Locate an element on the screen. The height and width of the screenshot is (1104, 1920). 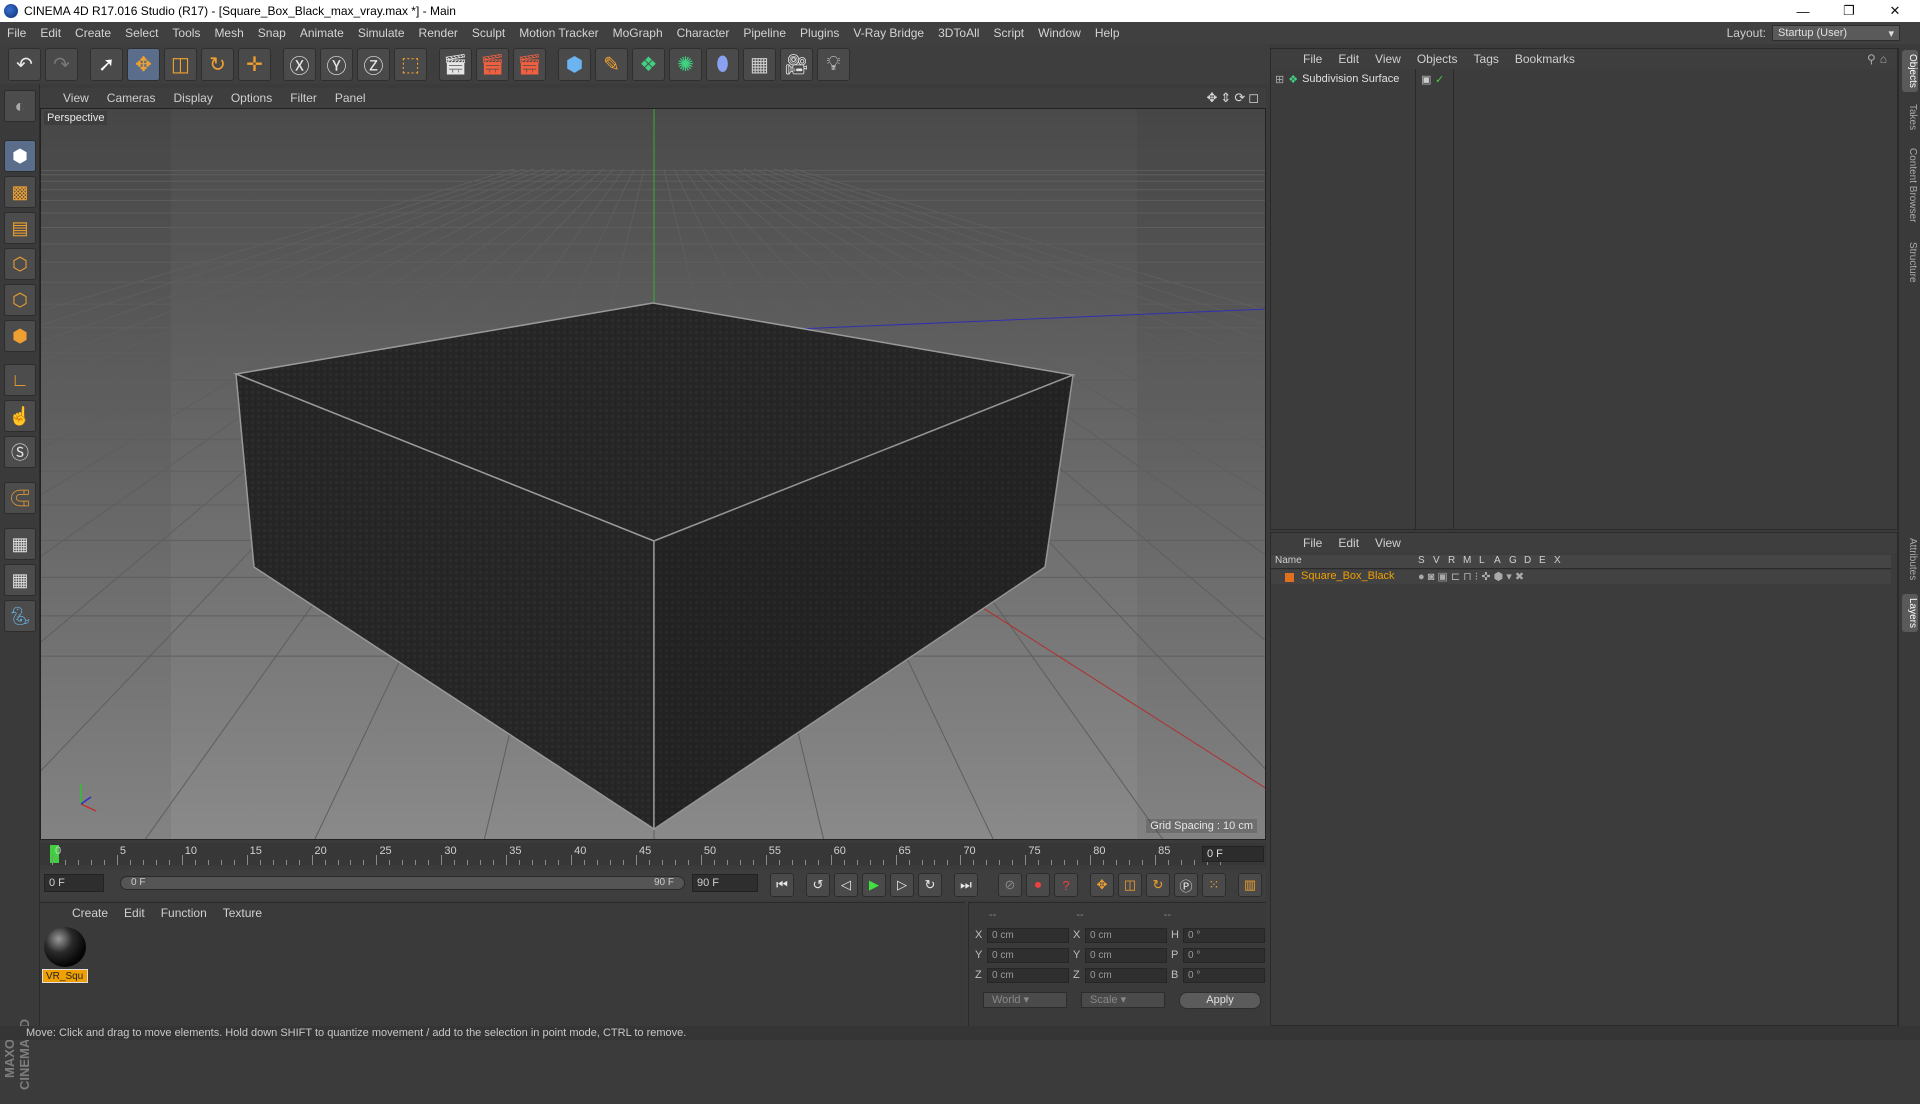
material-menu-function: Function is located at coordinates (184, 913).